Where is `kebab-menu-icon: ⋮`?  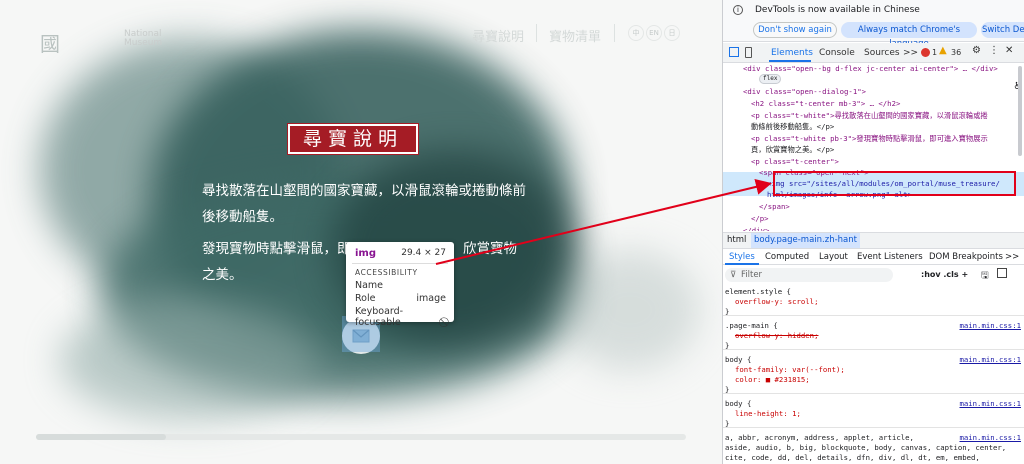 kebab-menu-icon: ⋮ is located at coordinates (994, 50).